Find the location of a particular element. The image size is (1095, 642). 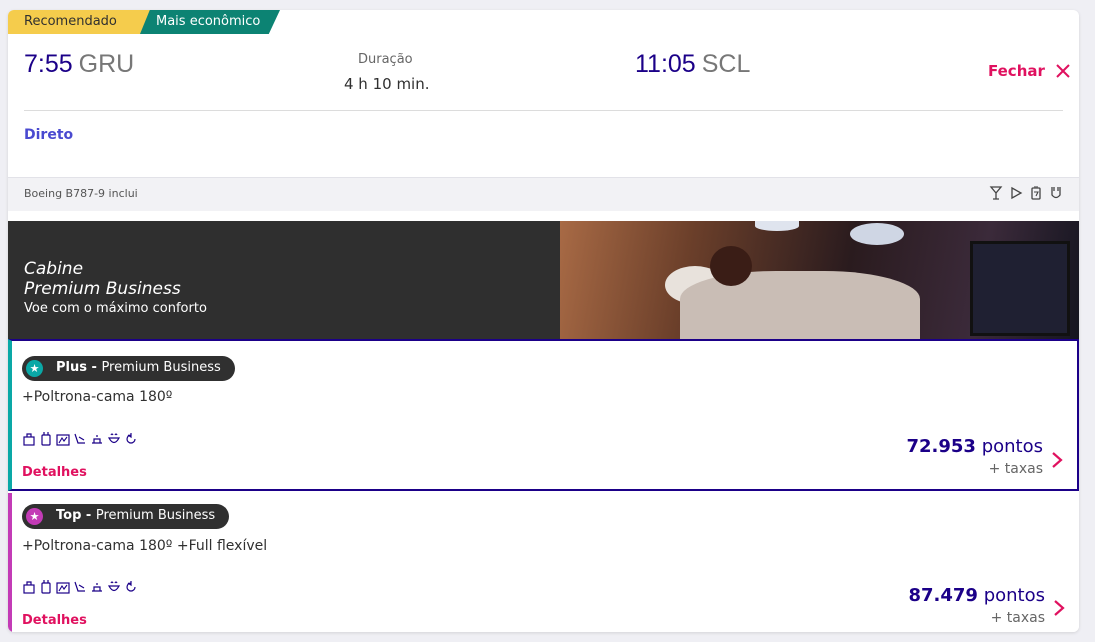

stops-label: Direto is located at coordinates (49, 135).